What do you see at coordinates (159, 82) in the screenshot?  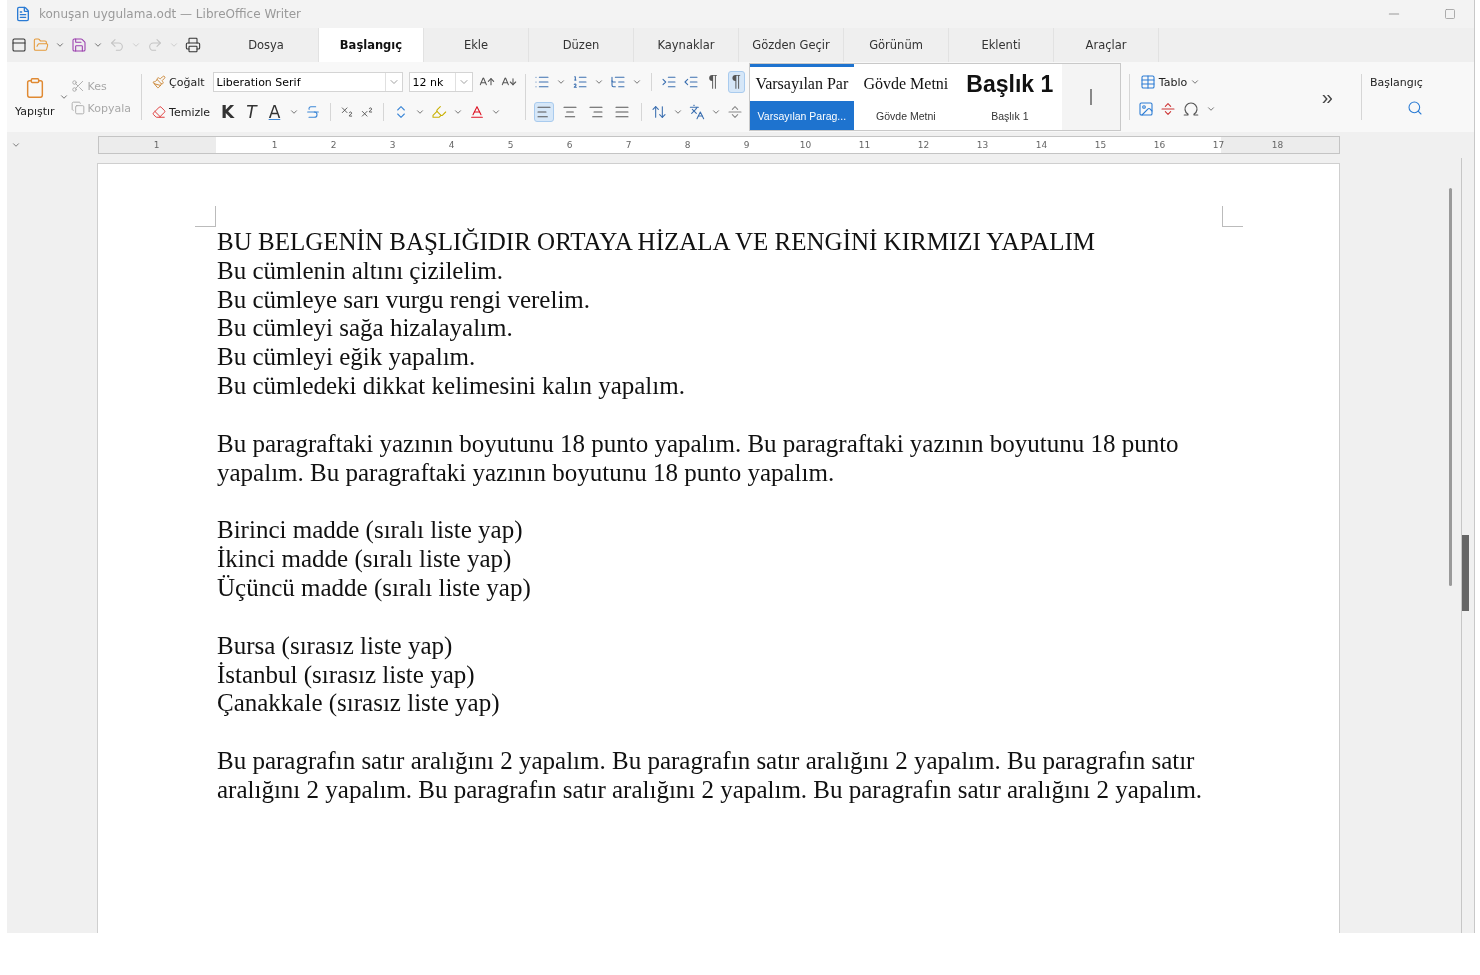 I see `brush-icon` at bounding box center [159, 82].